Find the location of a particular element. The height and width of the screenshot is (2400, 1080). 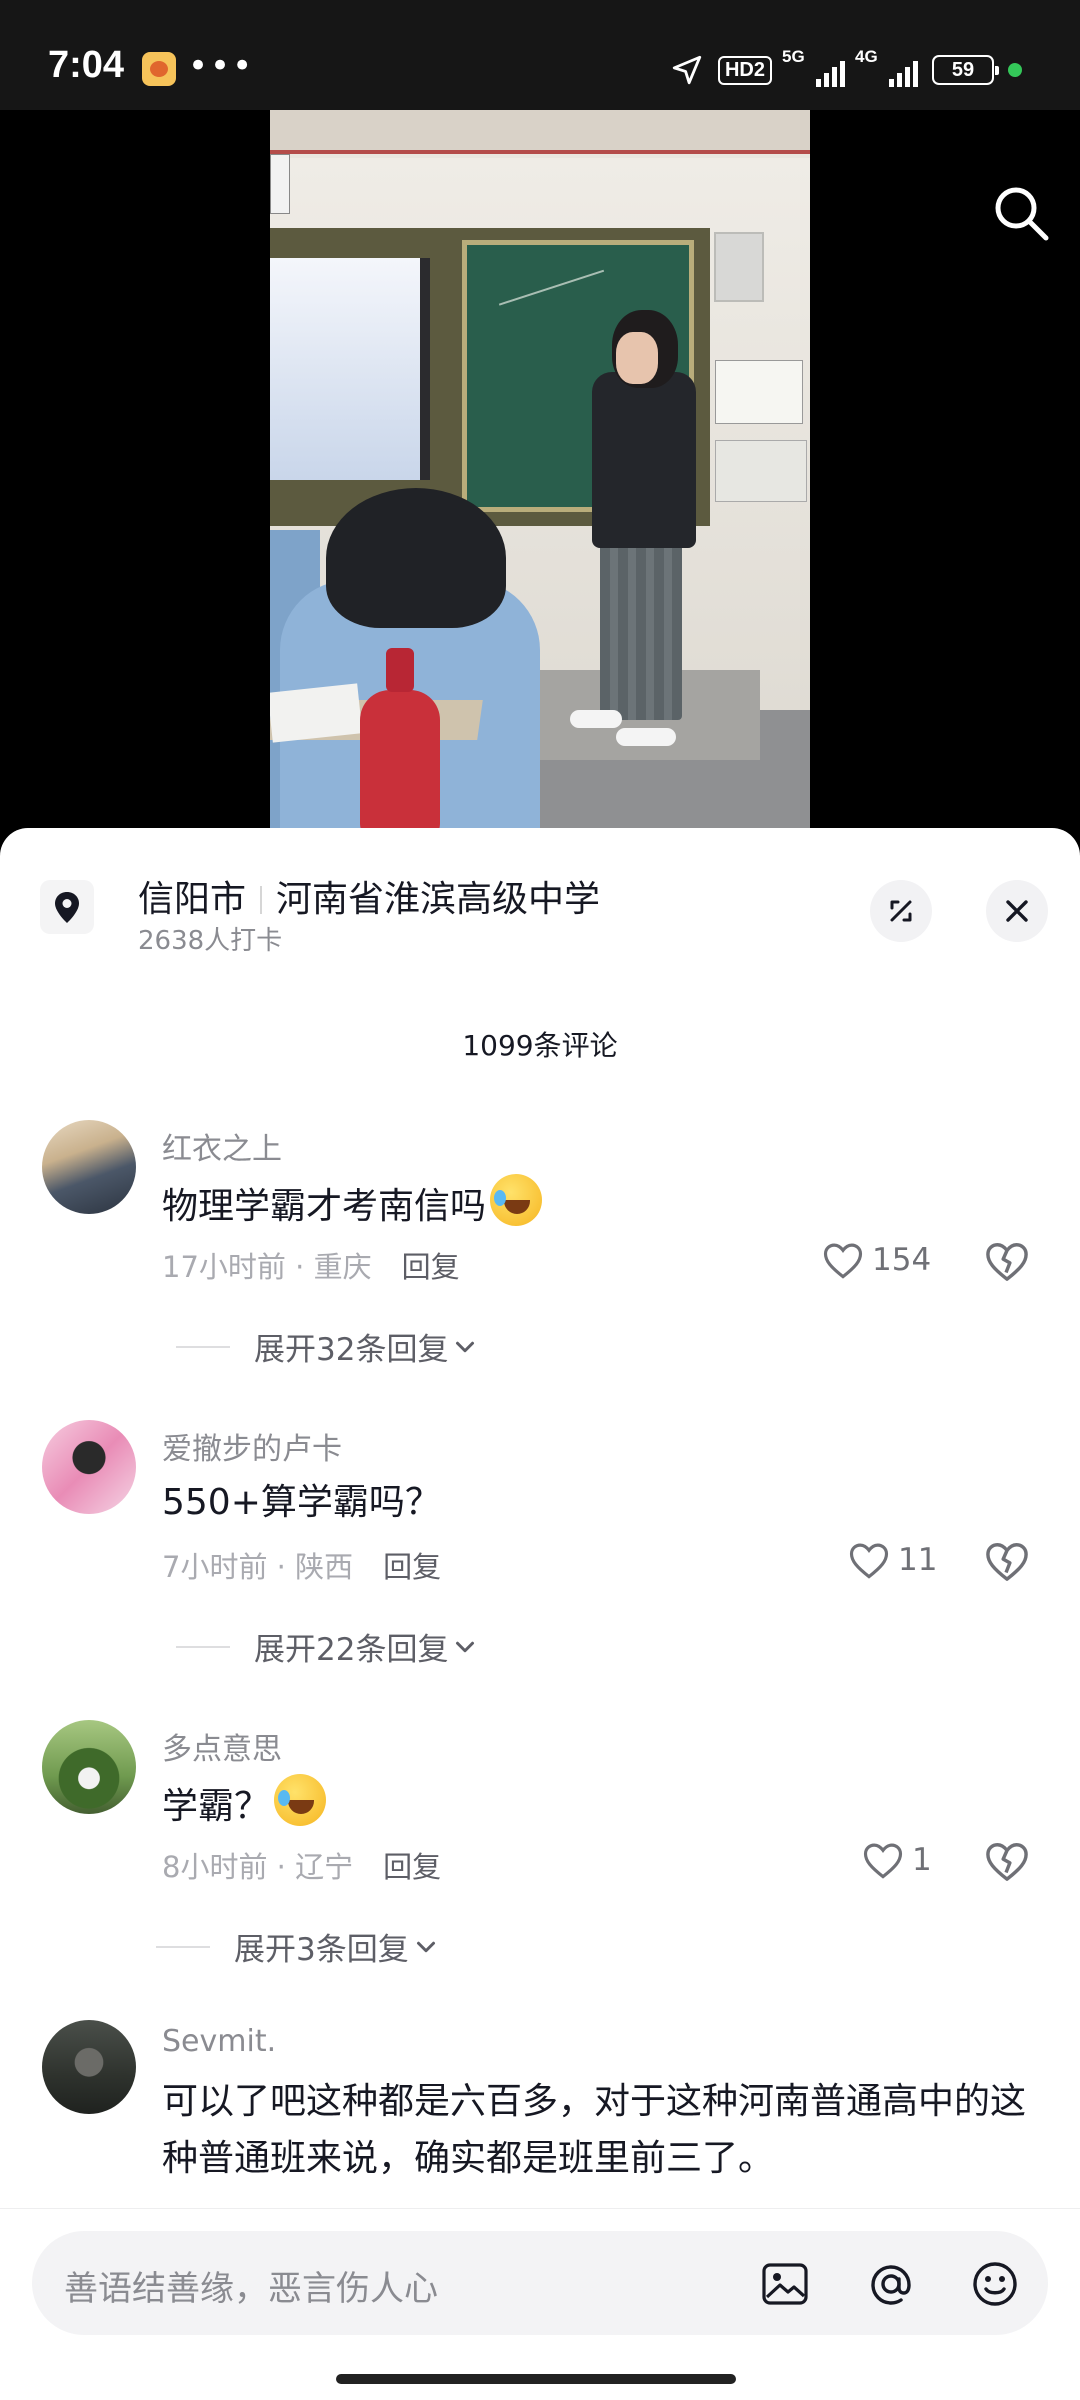

like-button: 1 is located at coordinates (897, 1860).